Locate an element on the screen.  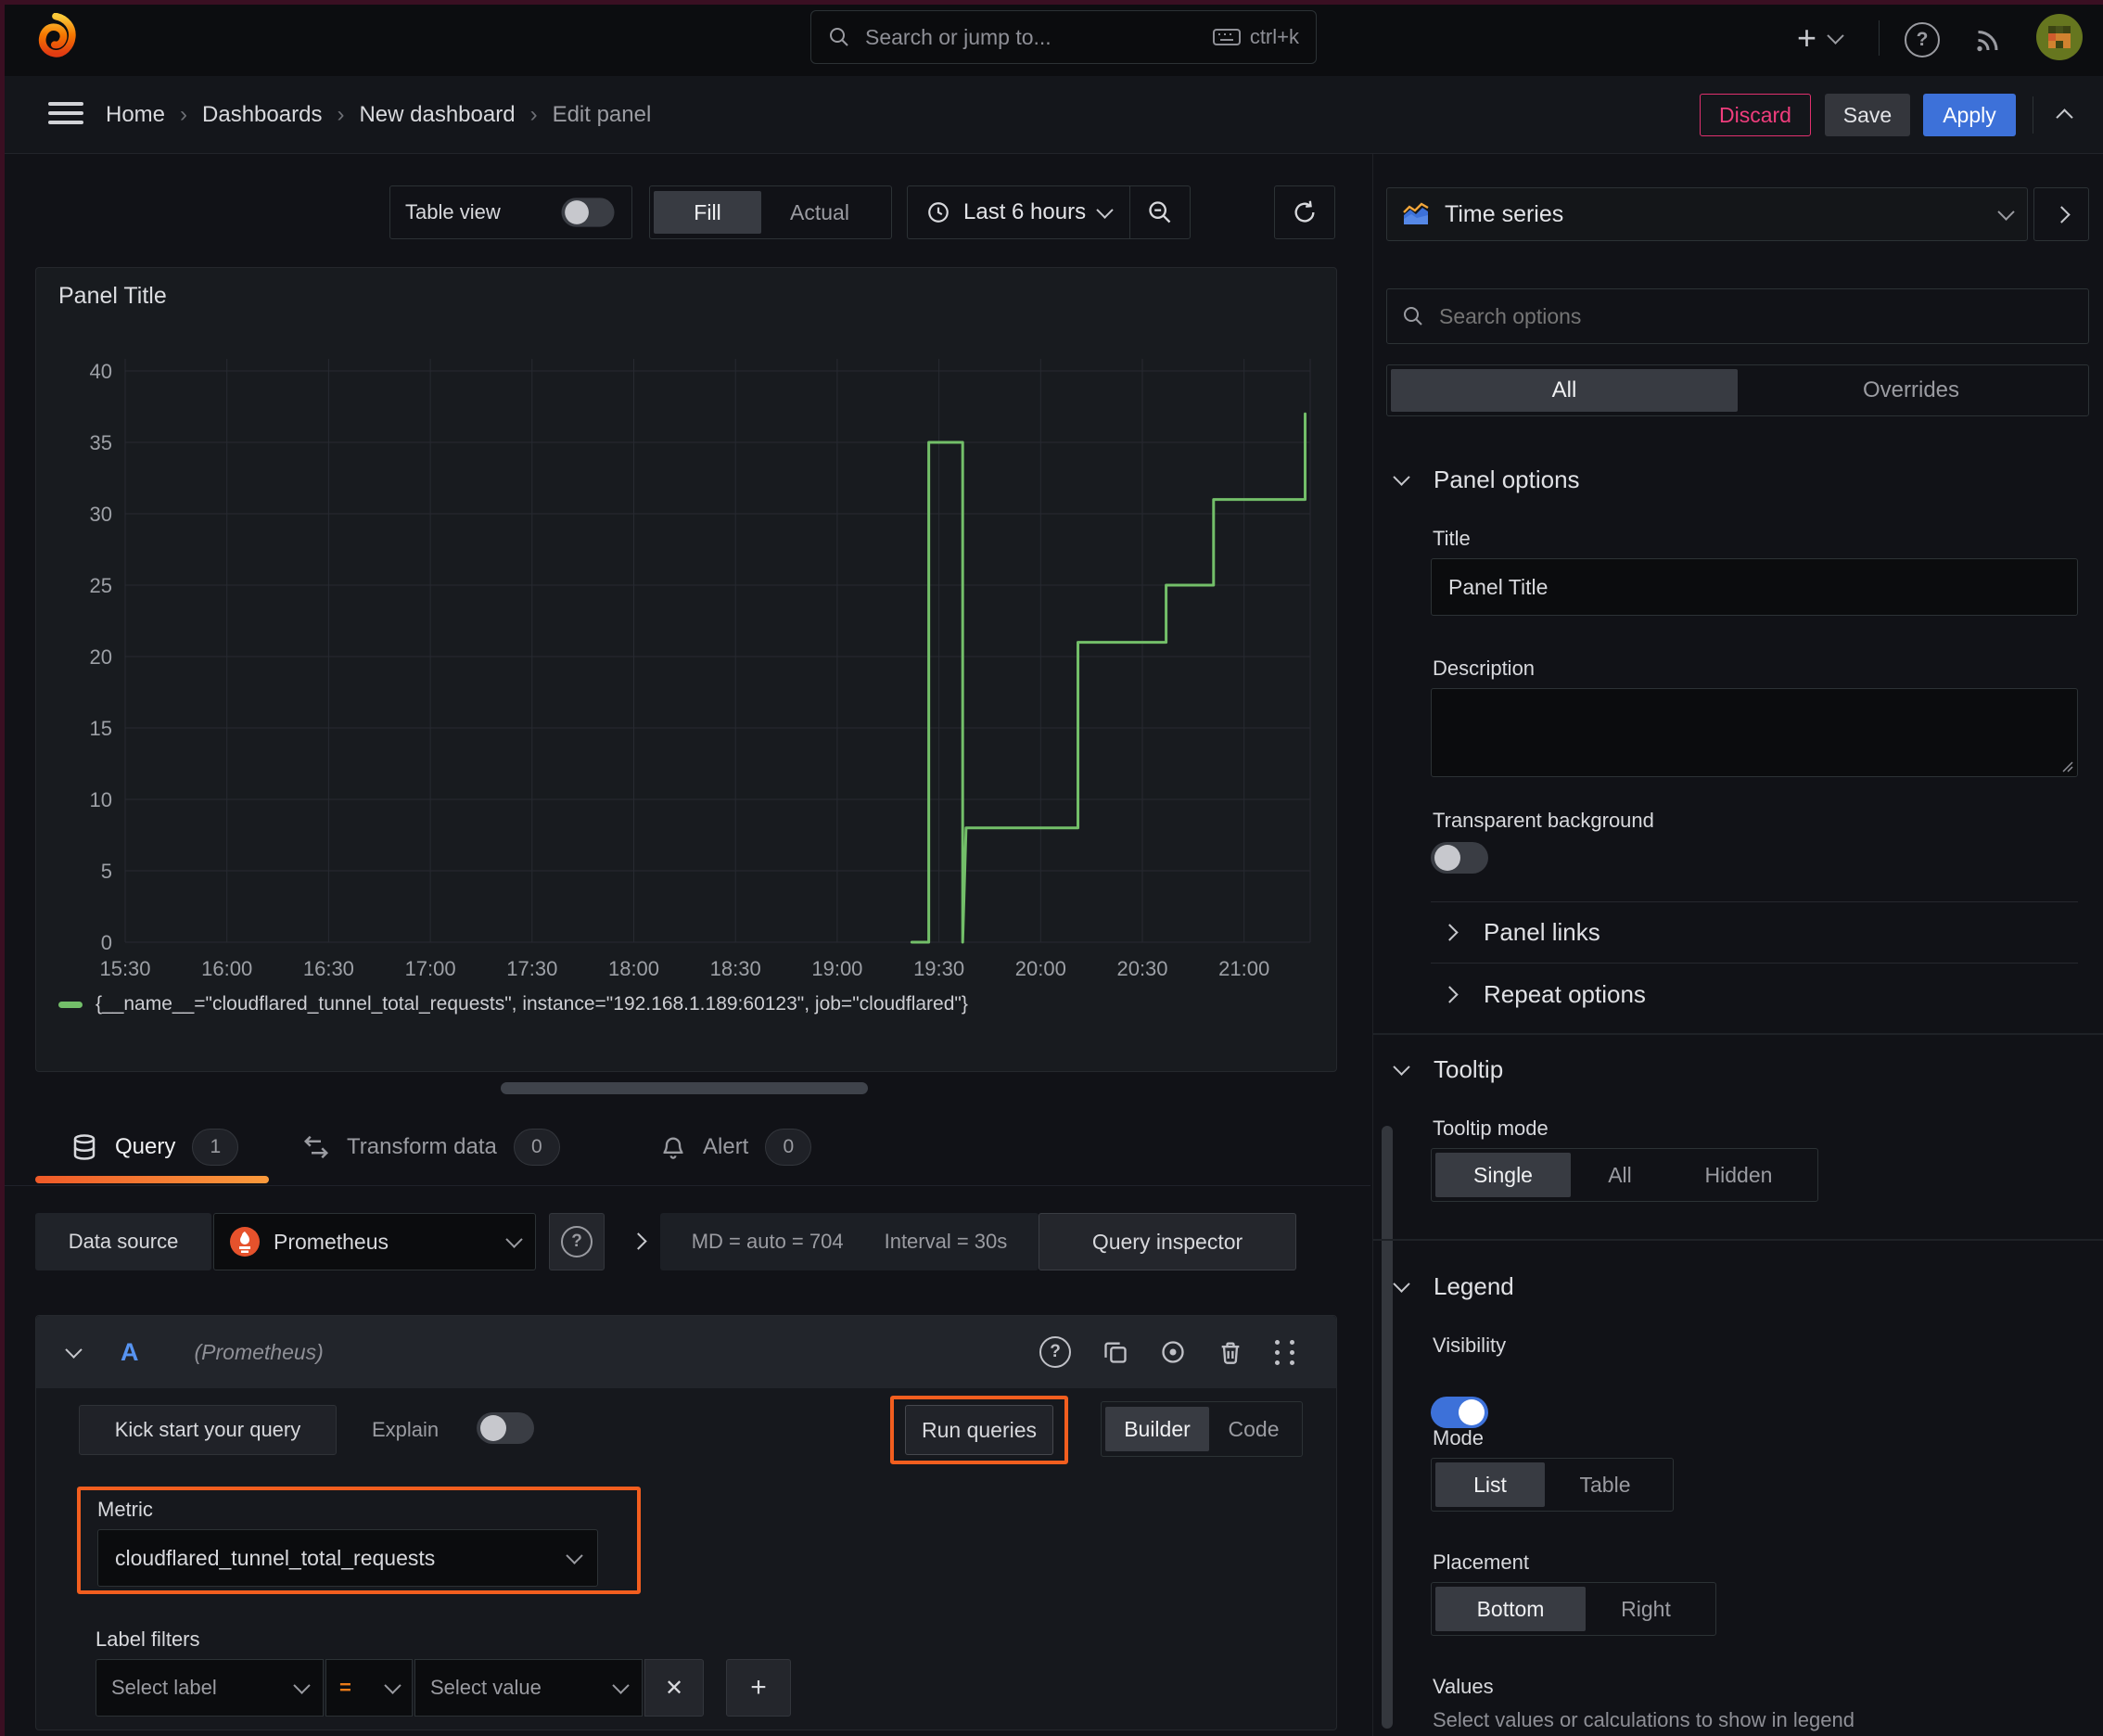
tab-alert: Alert 0 is located at coordinates (736, 1147).